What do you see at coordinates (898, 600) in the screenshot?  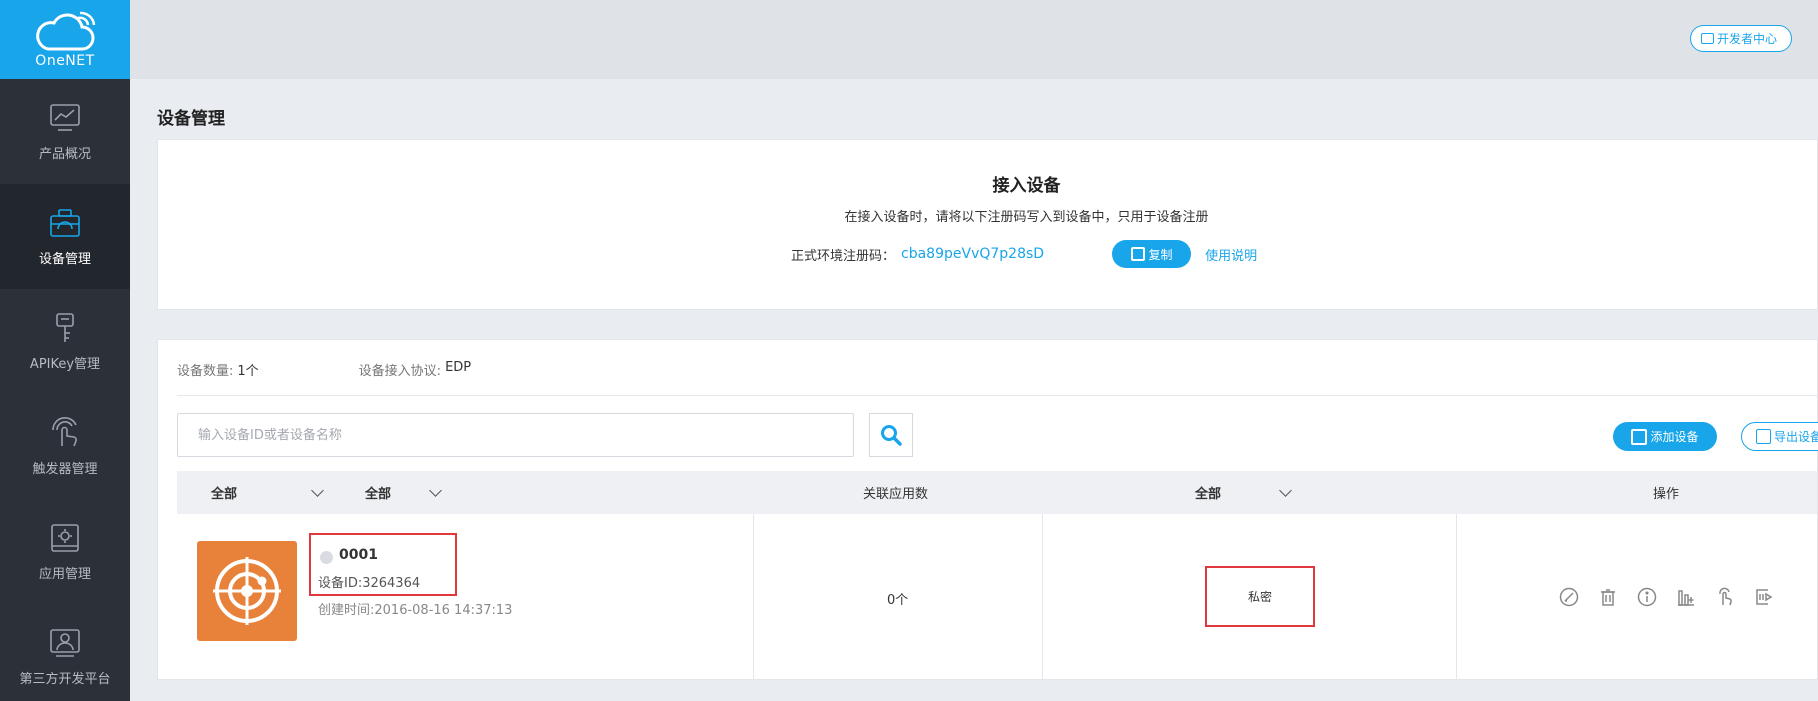 I see `app-count: 0个` at bounding box center [898, 600].